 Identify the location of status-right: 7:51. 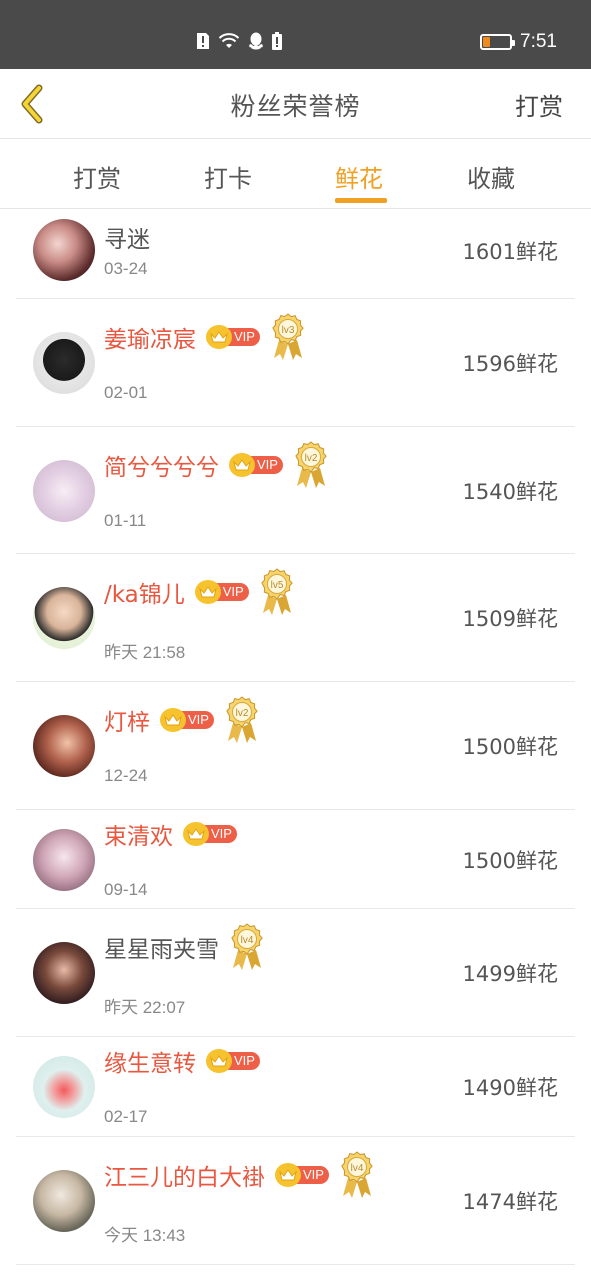
(518, 42).